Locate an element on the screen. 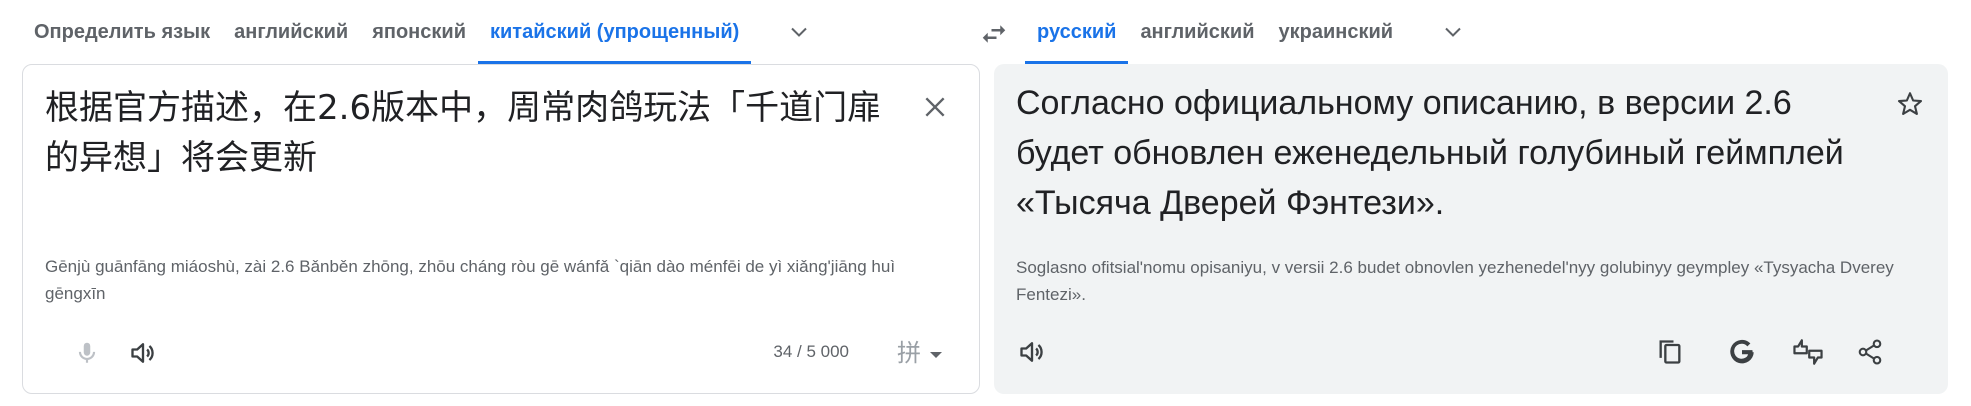 Image resolution: width=1971 pixels, height=406 pixels. source-lang-chinese-simplified: китайский (упрощенный) is located at coordinates (615, 32).